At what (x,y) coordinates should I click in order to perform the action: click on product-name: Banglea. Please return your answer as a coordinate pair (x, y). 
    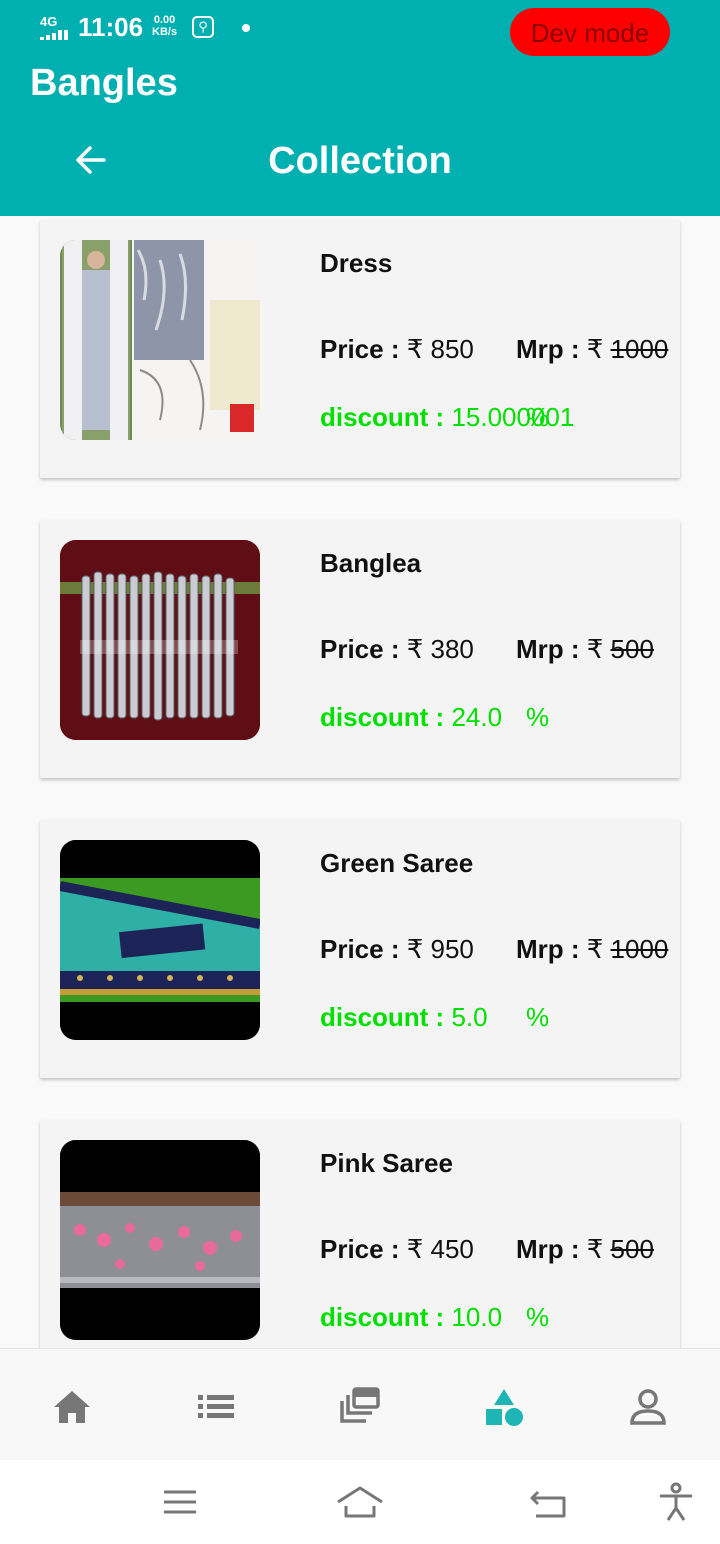
    Looking at the image, I should click on (371, 563).